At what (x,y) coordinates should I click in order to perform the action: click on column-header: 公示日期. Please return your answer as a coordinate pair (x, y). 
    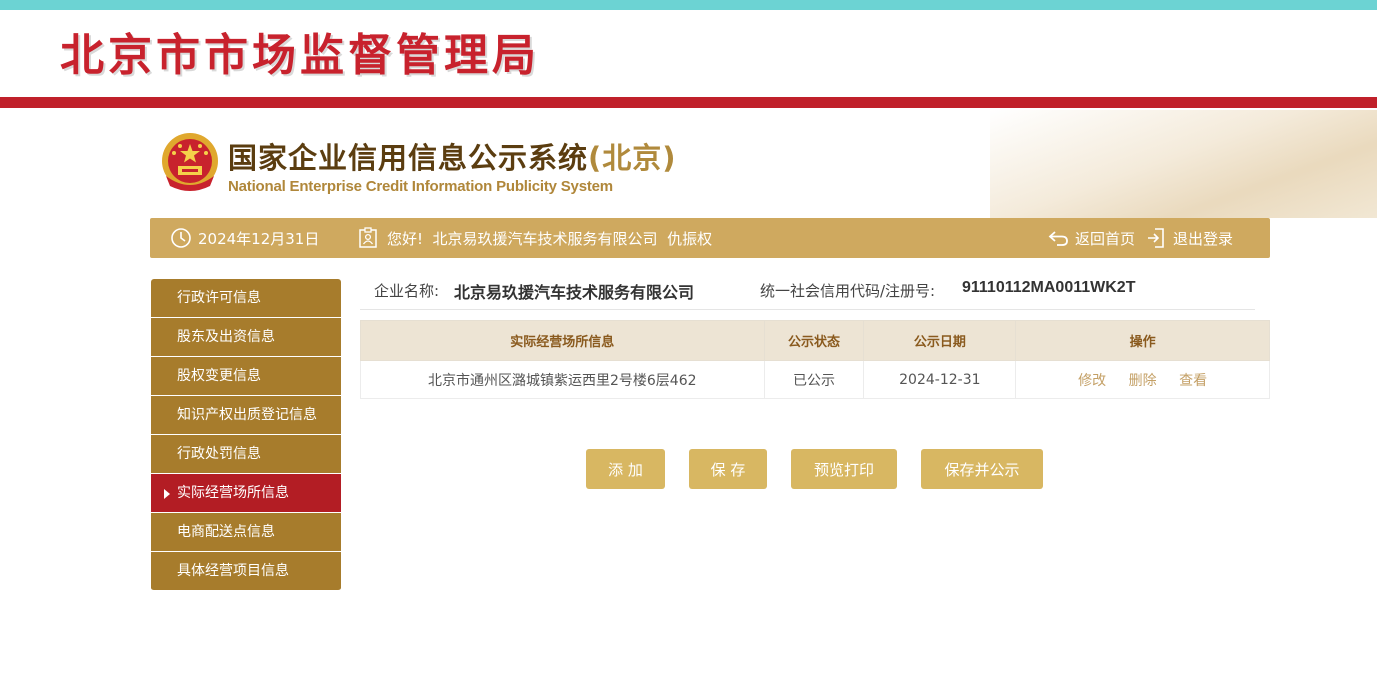
    Looking at the image, I should click on (940, 340).